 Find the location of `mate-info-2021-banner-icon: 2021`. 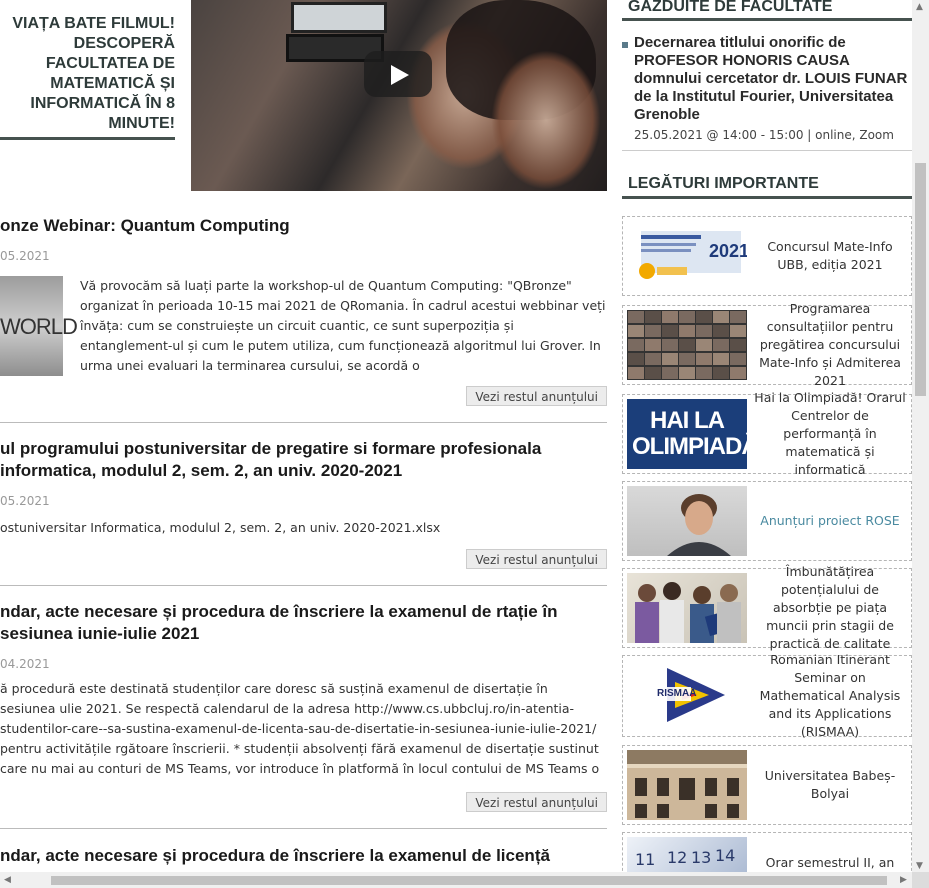

mate-info-2021-banner-icon: 2021 is located at coordinates (687, 256).